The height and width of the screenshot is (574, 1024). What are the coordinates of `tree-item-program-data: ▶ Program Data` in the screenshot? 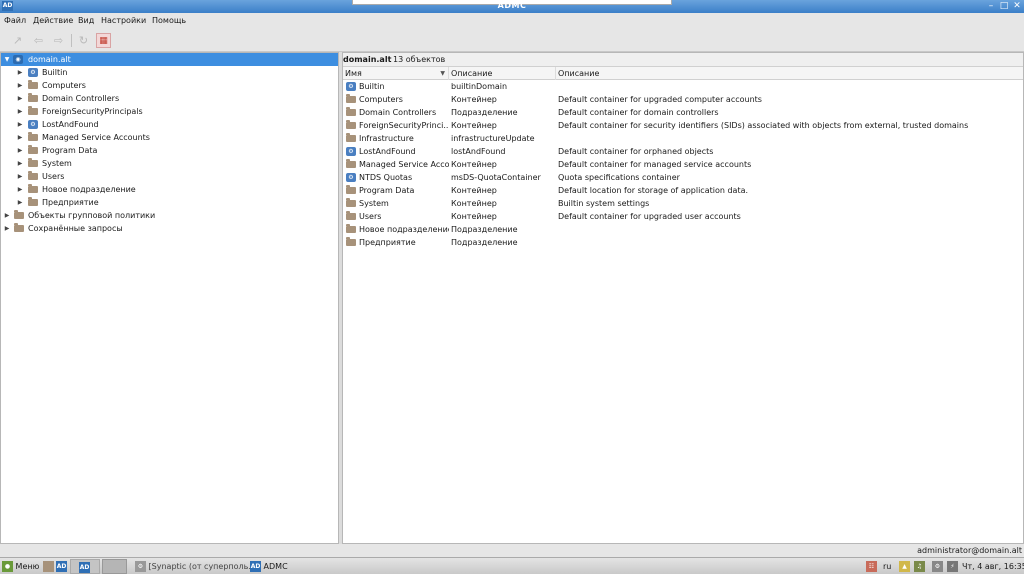 It's located at (169, 150).